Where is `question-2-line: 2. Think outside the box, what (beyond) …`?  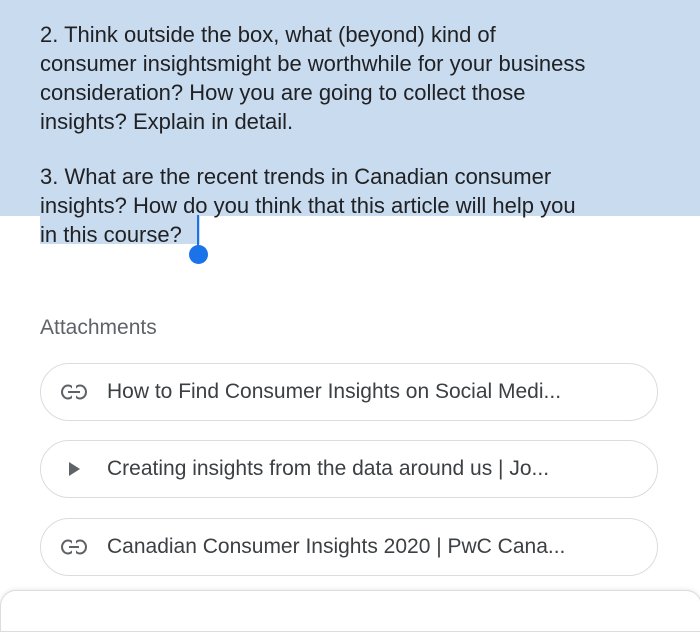
question-2-line: 2. Think outside the box, what (beyond) … is located at coordinates (268, 34).